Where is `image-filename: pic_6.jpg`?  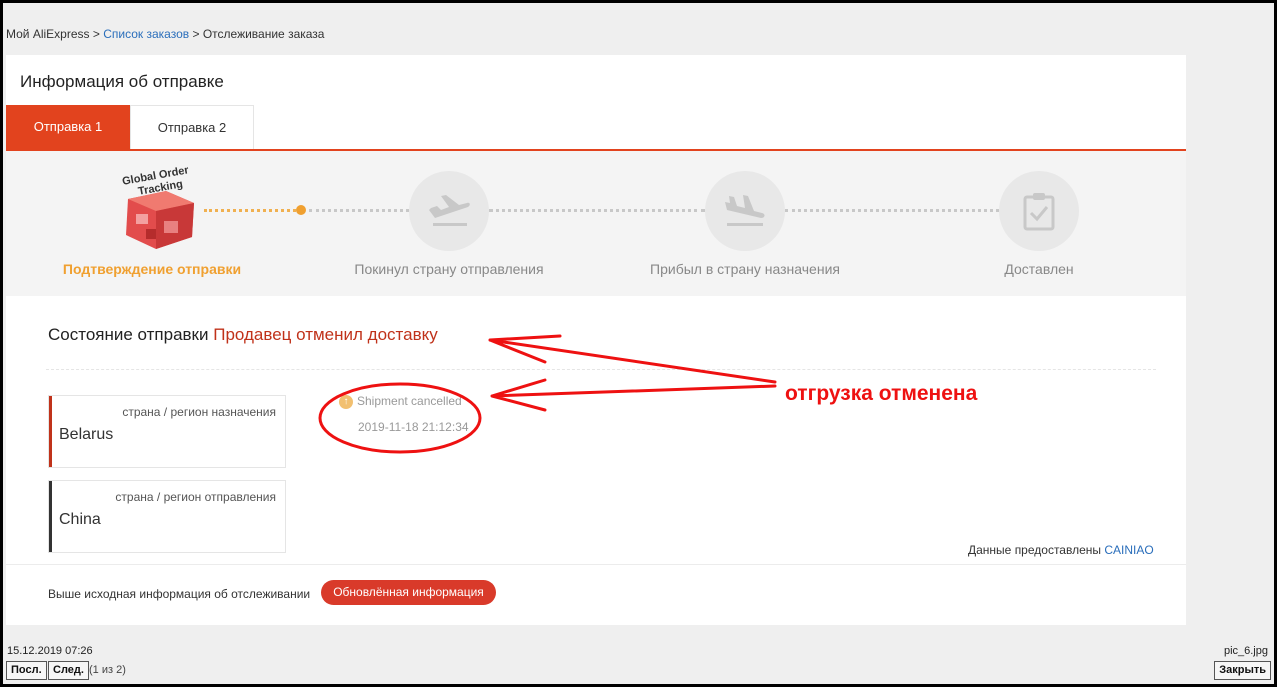
image-filename: pic_6.jpg is located at coordinates (1245, 651).